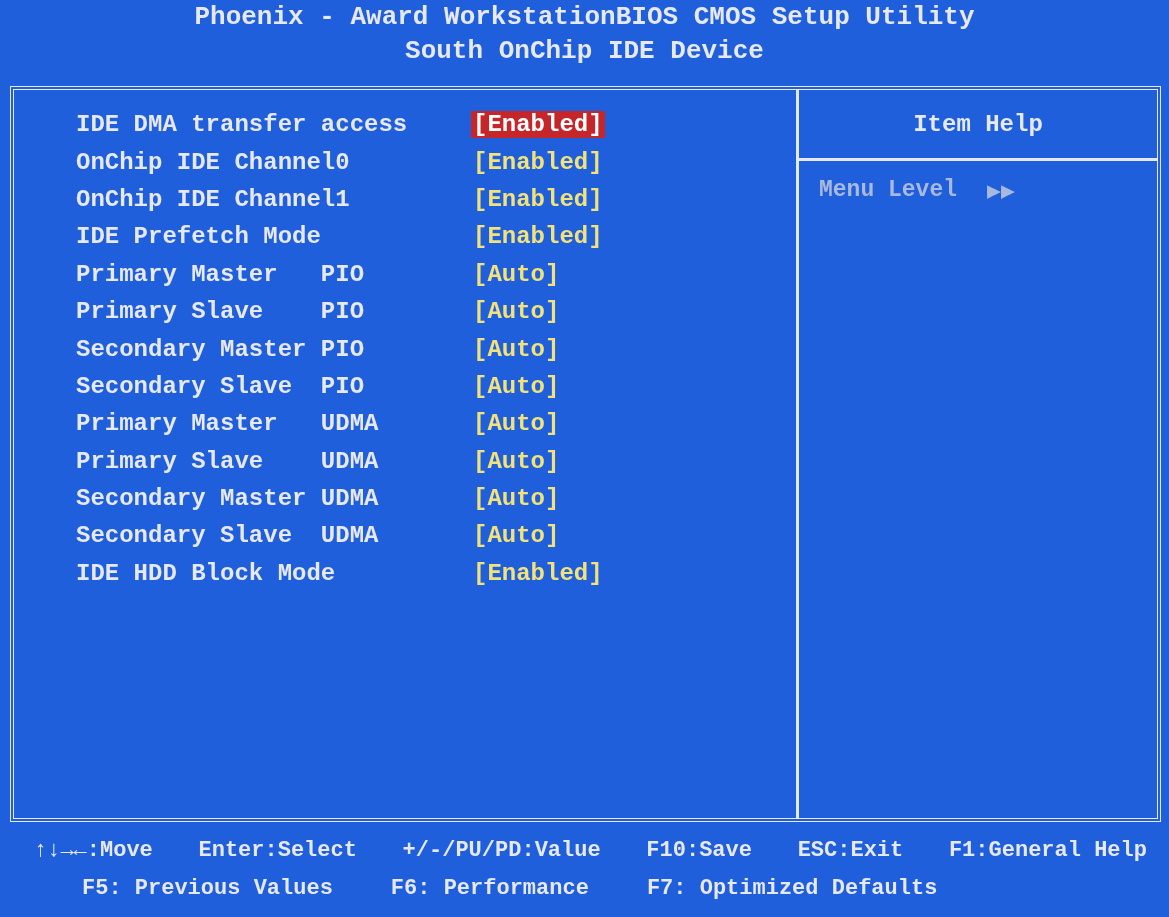 The width and height of the screenshot is (1169, 917). I want to click on page-title: South OnChip IDE Device, so click(584, 51).